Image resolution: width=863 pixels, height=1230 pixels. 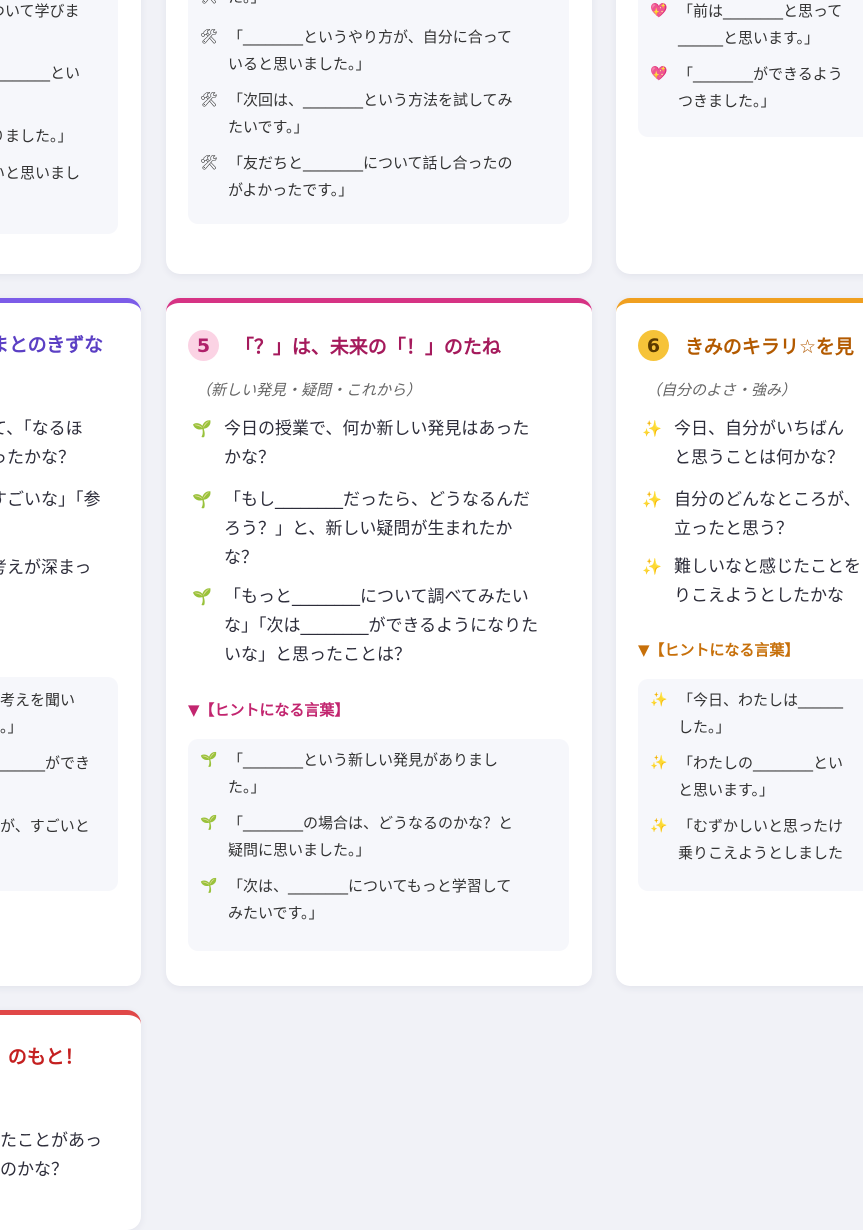 What do you see at coordinates (349, 773) in the screenshot?
I see `hint-item: 🌱 「________という新しい発見がありまし た。」` at bounding box center [349, 773].